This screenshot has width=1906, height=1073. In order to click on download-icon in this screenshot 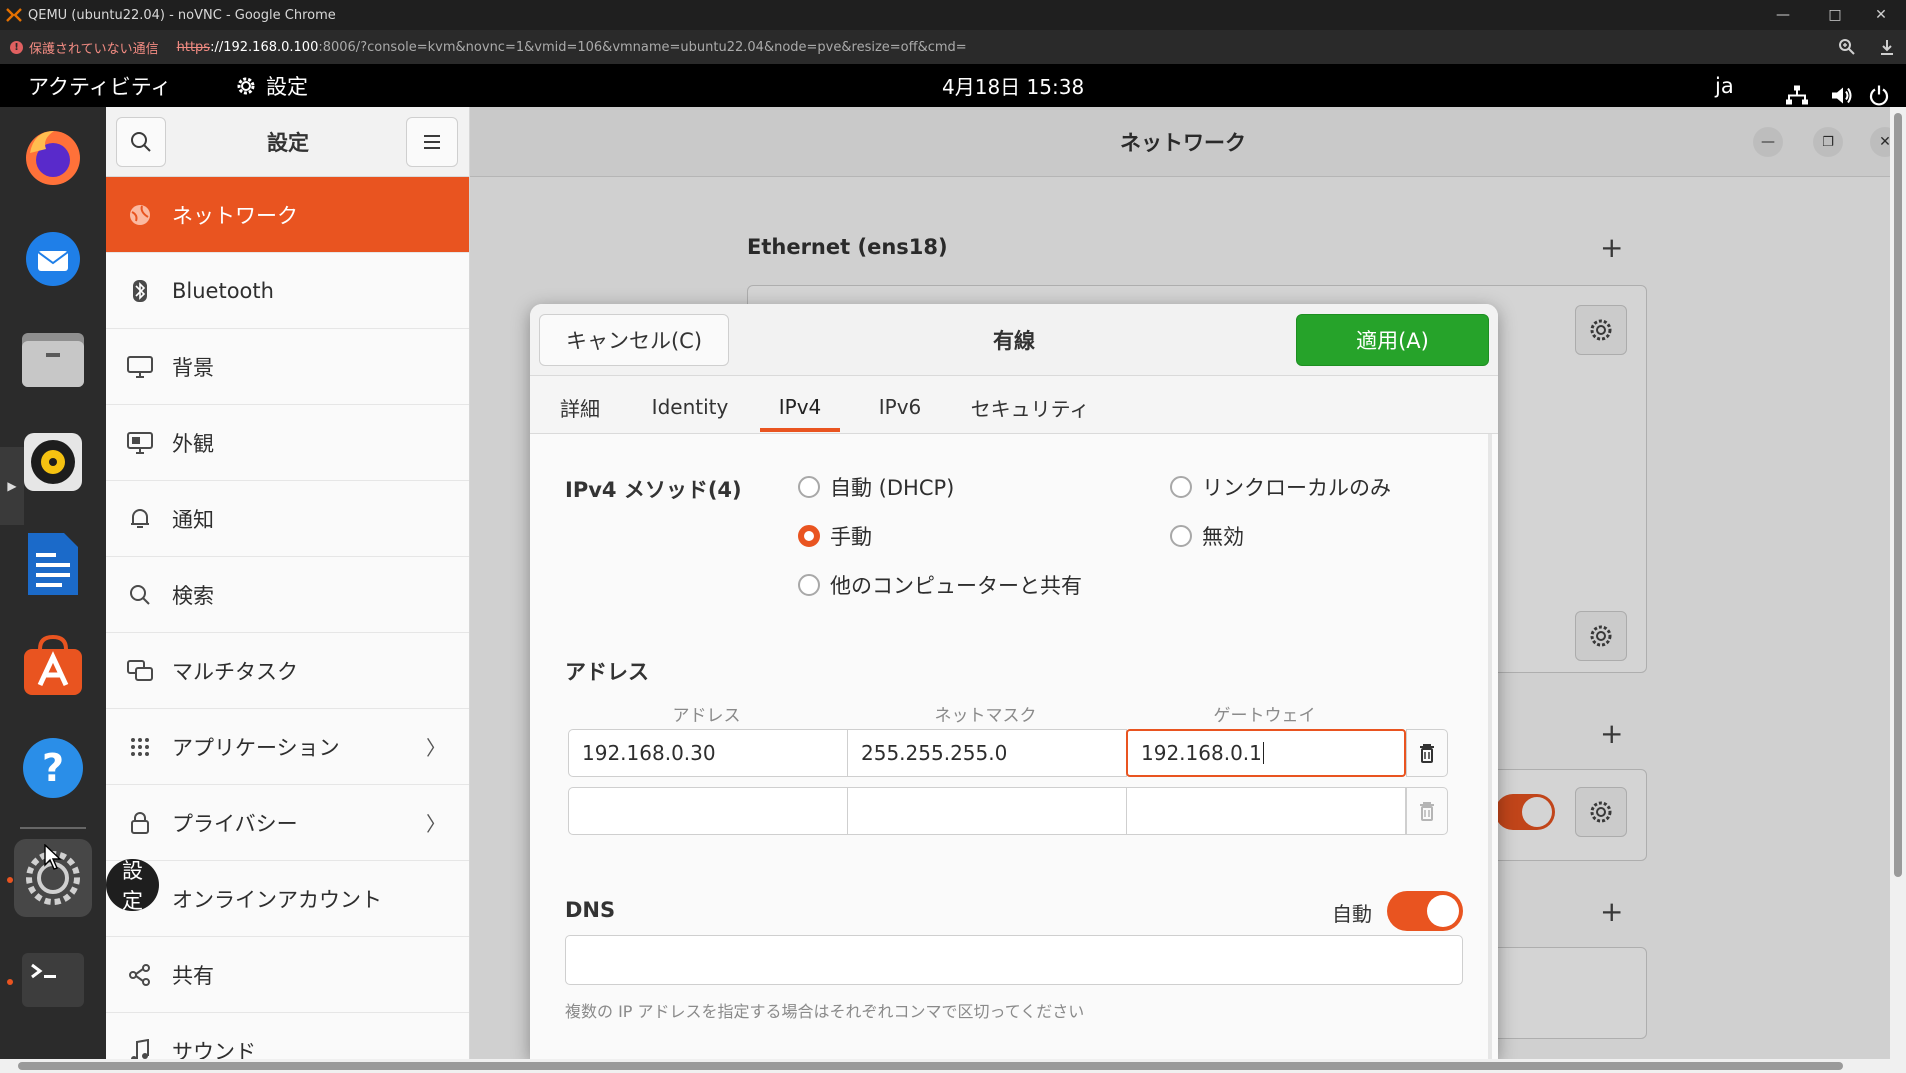, I will do `click(1887, 47)`.